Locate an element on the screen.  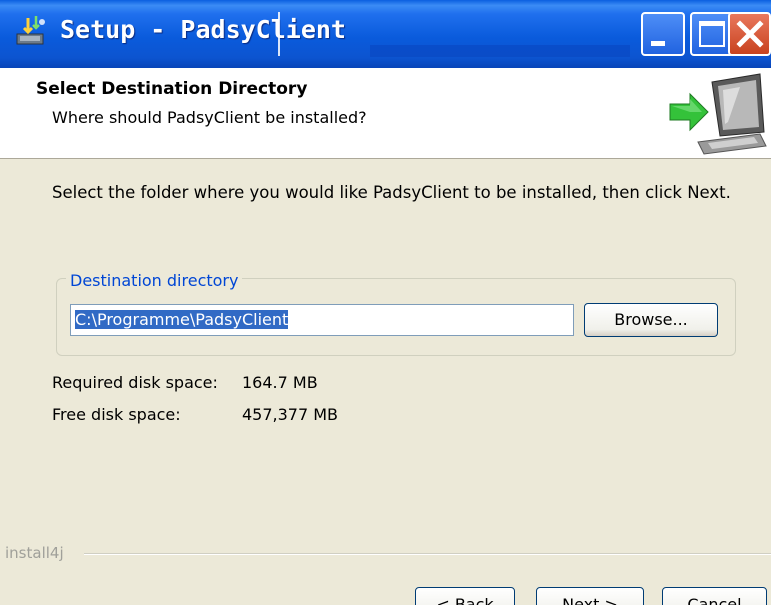
destination-directory-input: C:\Programme\PadsyClient is located at coordinates (322, 320).